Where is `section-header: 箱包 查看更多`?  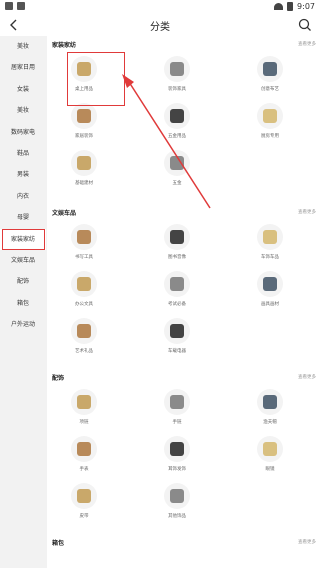 section-header: 箱包 查看更多 is located at coordinates (183, 543).